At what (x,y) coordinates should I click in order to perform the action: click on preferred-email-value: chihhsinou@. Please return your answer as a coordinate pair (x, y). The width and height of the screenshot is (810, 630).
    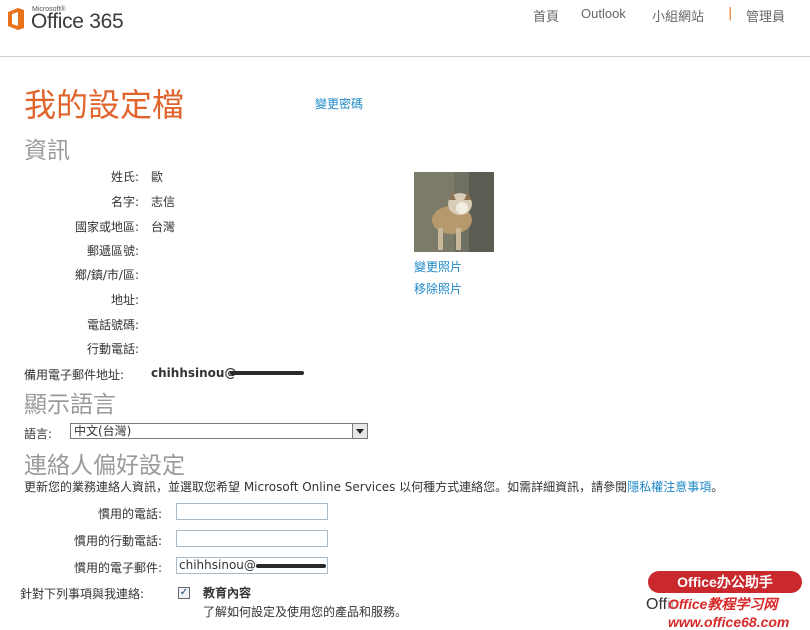
    Looking at the image, I should click on (217, 565).